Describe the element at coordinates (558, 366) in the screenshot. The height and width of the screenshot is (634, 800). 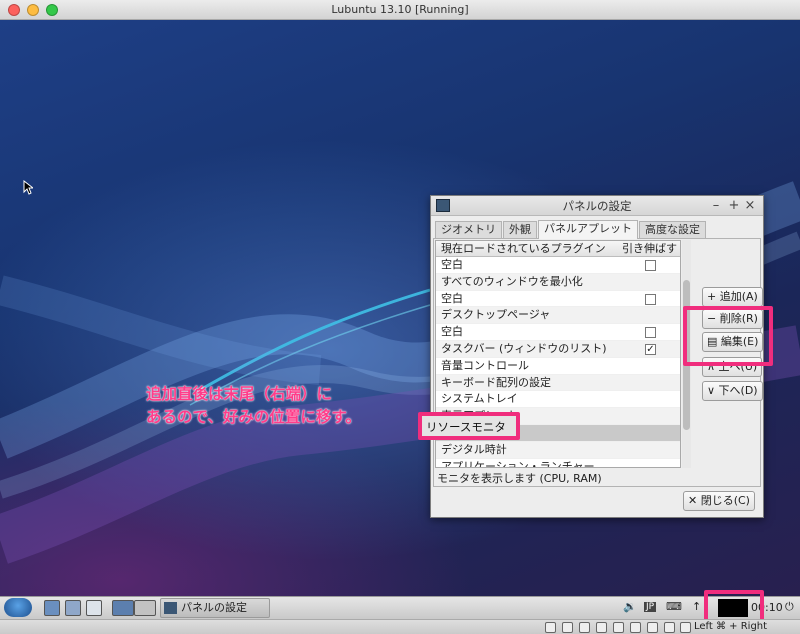
I see `plugin-row: 音量コントロール` at that location.